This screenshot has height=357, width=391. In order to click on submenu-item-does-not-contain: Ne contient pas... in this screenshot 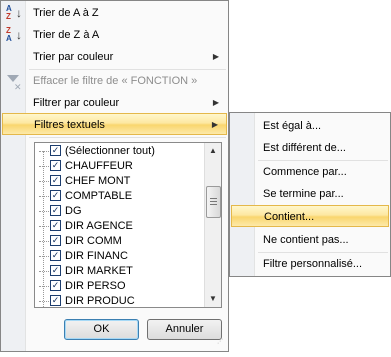, I will do `click(310, 240)`.